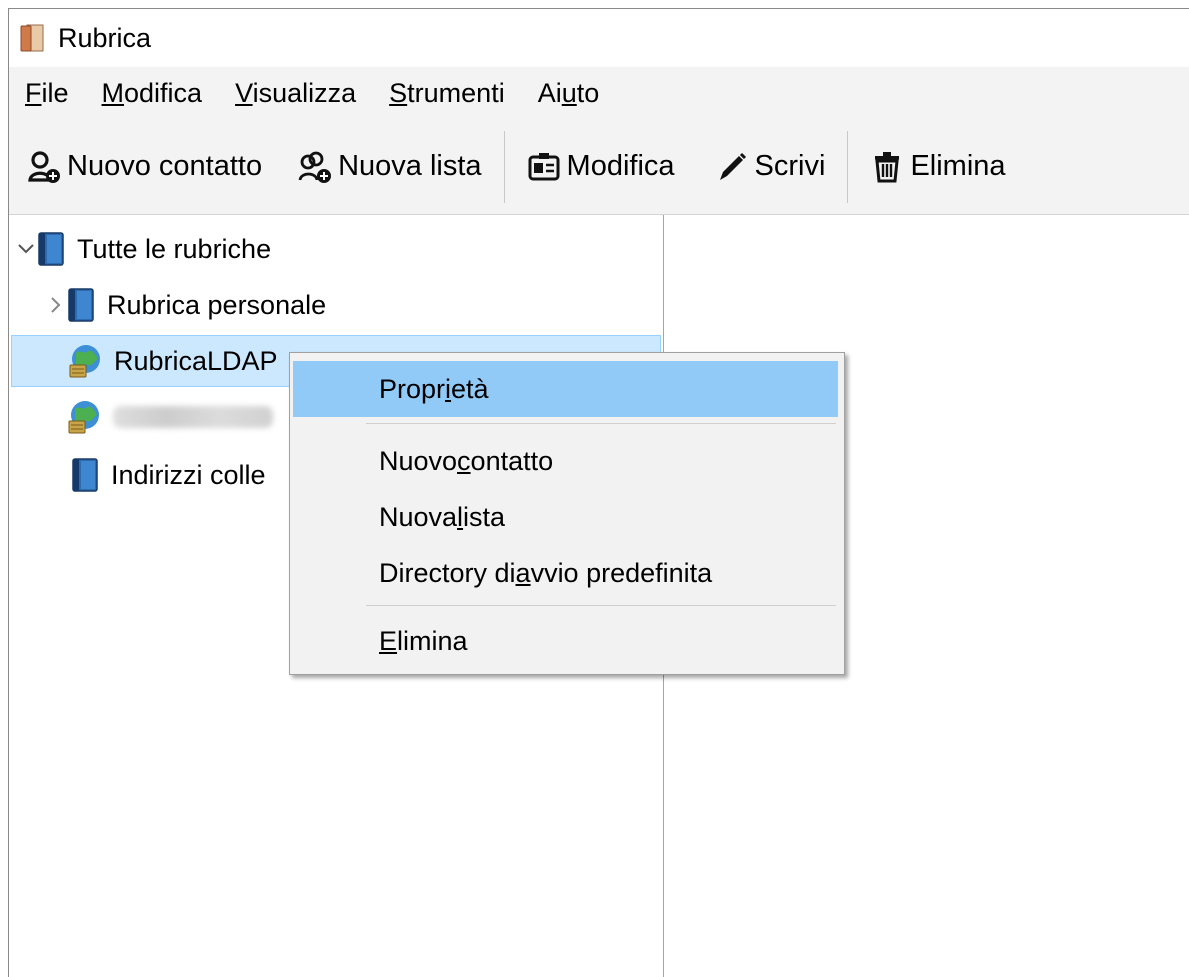  Describe the element at coordinates (144, 167) in the screenshot. I see `new-contact-button: Nuovo contatto` at that location.